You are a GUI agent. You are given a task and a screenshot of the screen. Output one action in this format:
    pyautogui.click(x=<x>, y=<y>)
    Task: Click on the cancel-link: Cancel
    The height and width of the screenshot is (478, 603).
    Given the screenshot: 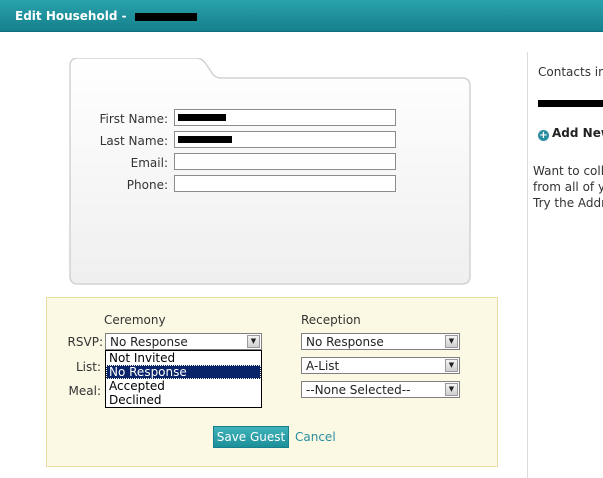 What is the action you would take?
    pyautogui.click(x=315, y=437)
    